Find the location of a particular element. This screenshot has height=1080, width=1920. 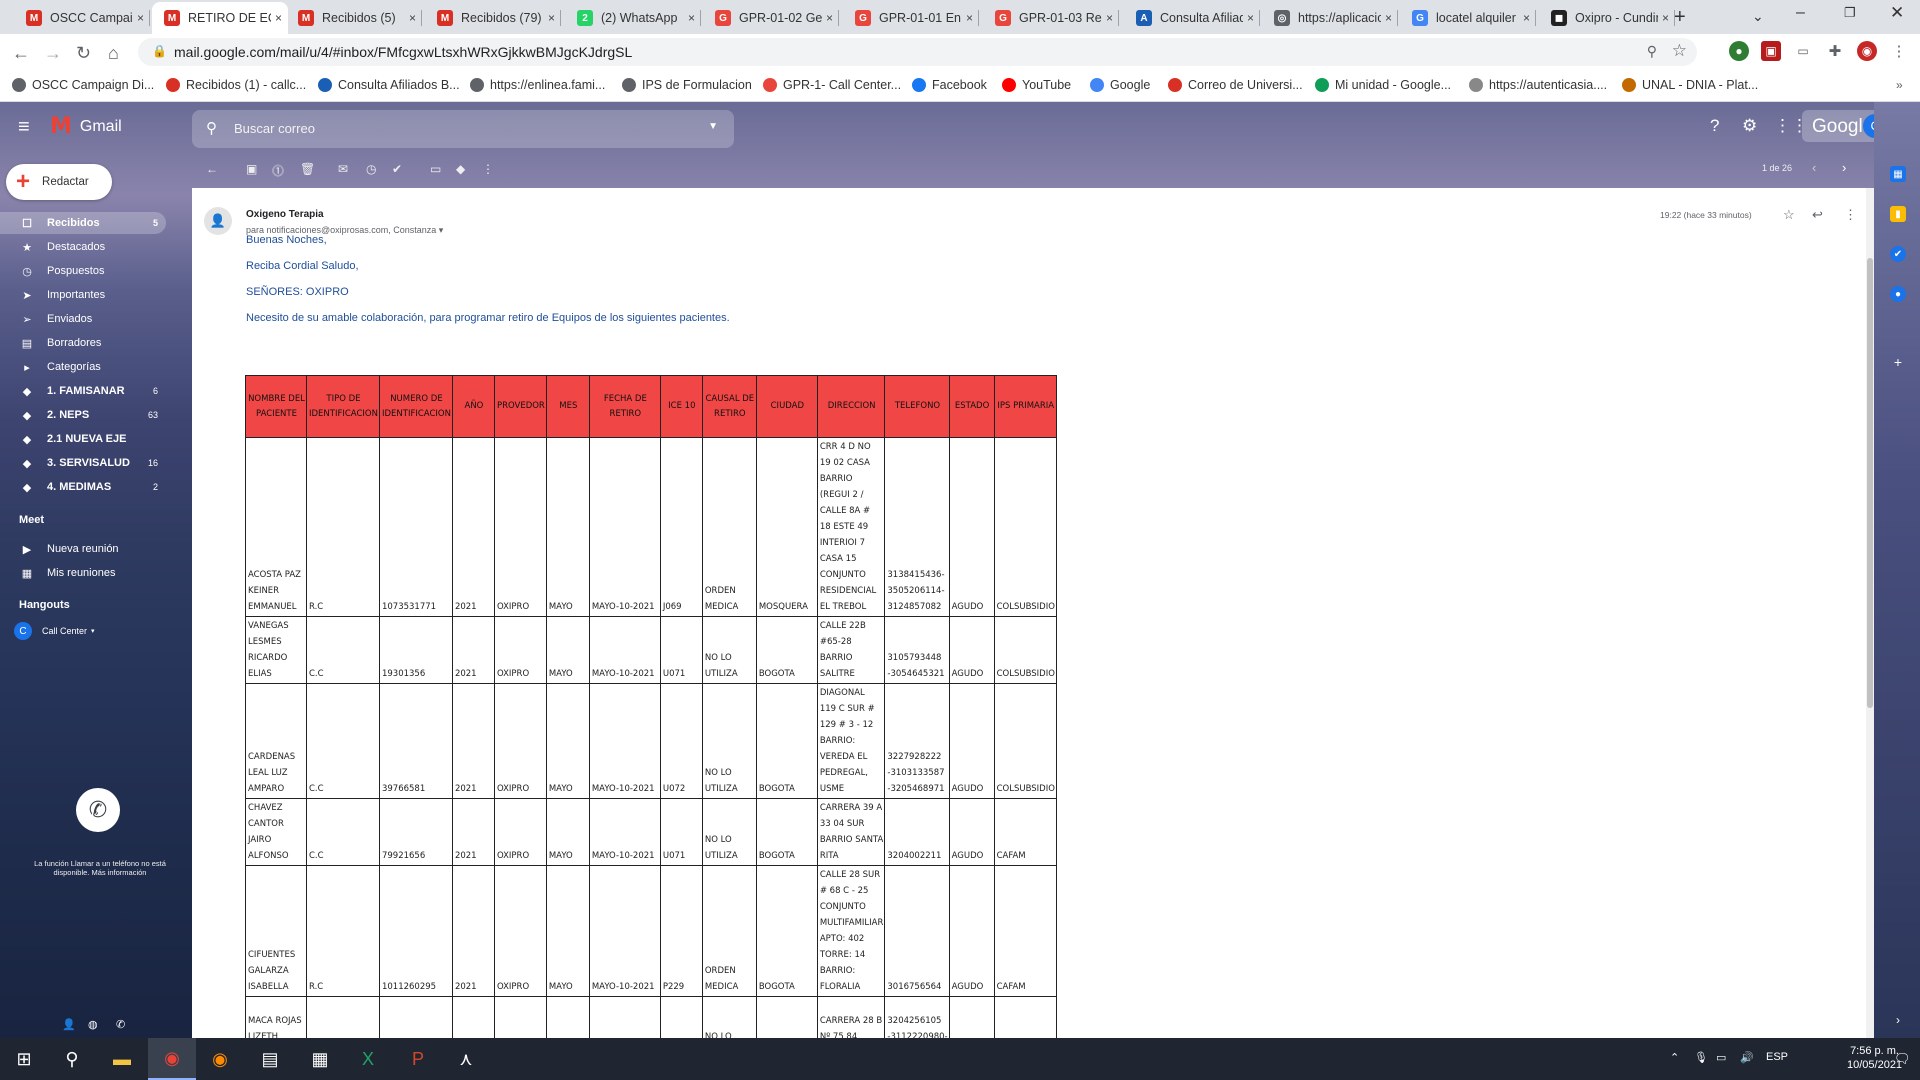

excel-taskbar-icon: X is located at coordinates (368, 1059).